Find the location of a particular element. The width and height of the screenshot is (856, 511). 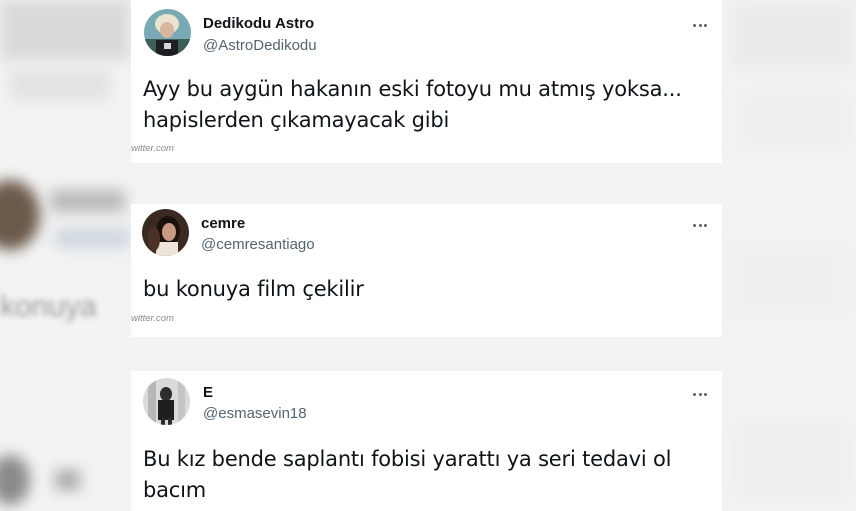

author-handle: @esmasevin18 is located at coordinates (255, 413).